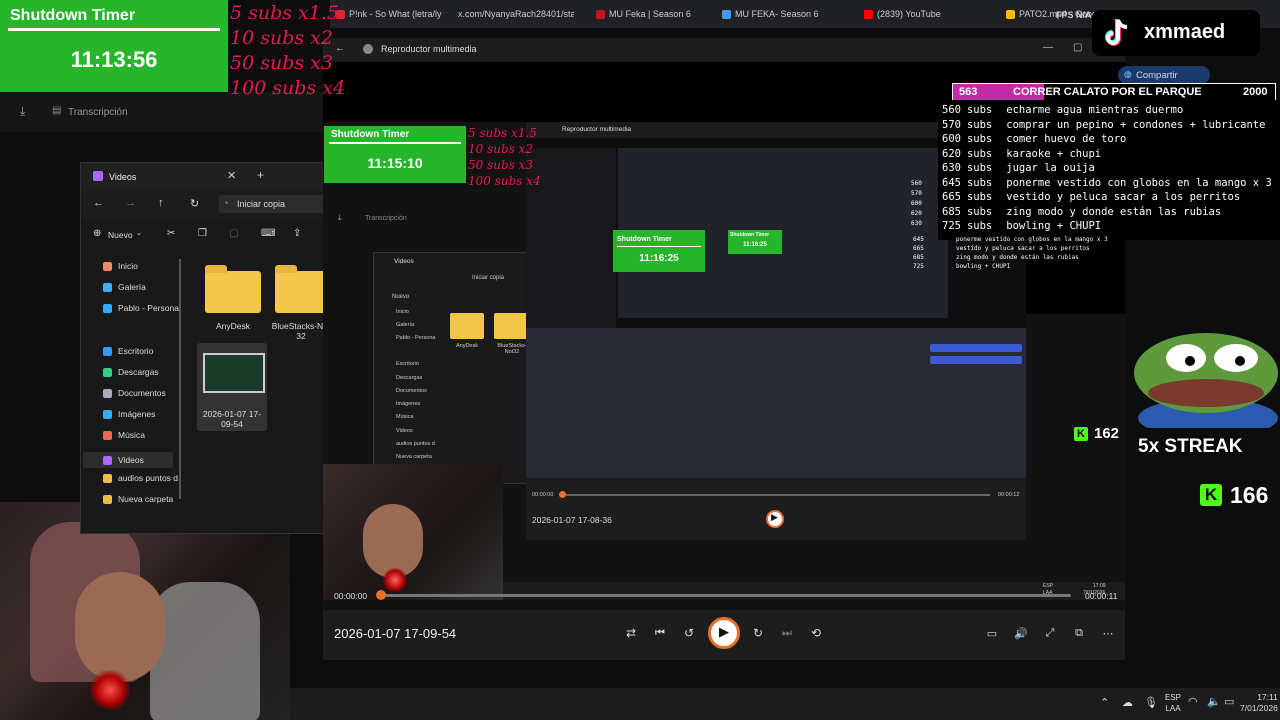  I want to click on inner-seek-thumb, so click(562, 494).